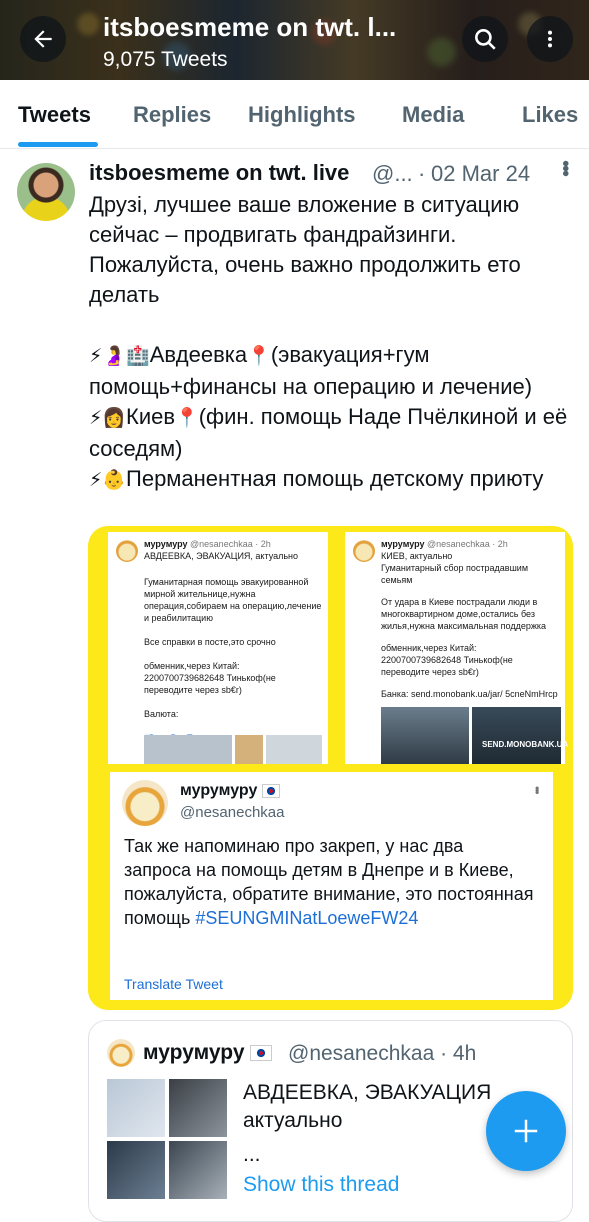 The width and height of the screenshot is (589, 1222). What do you see at coordinates (58, 144) in the screenshot?
I see `active-tab-indicator` at bounding box center [58, 144].